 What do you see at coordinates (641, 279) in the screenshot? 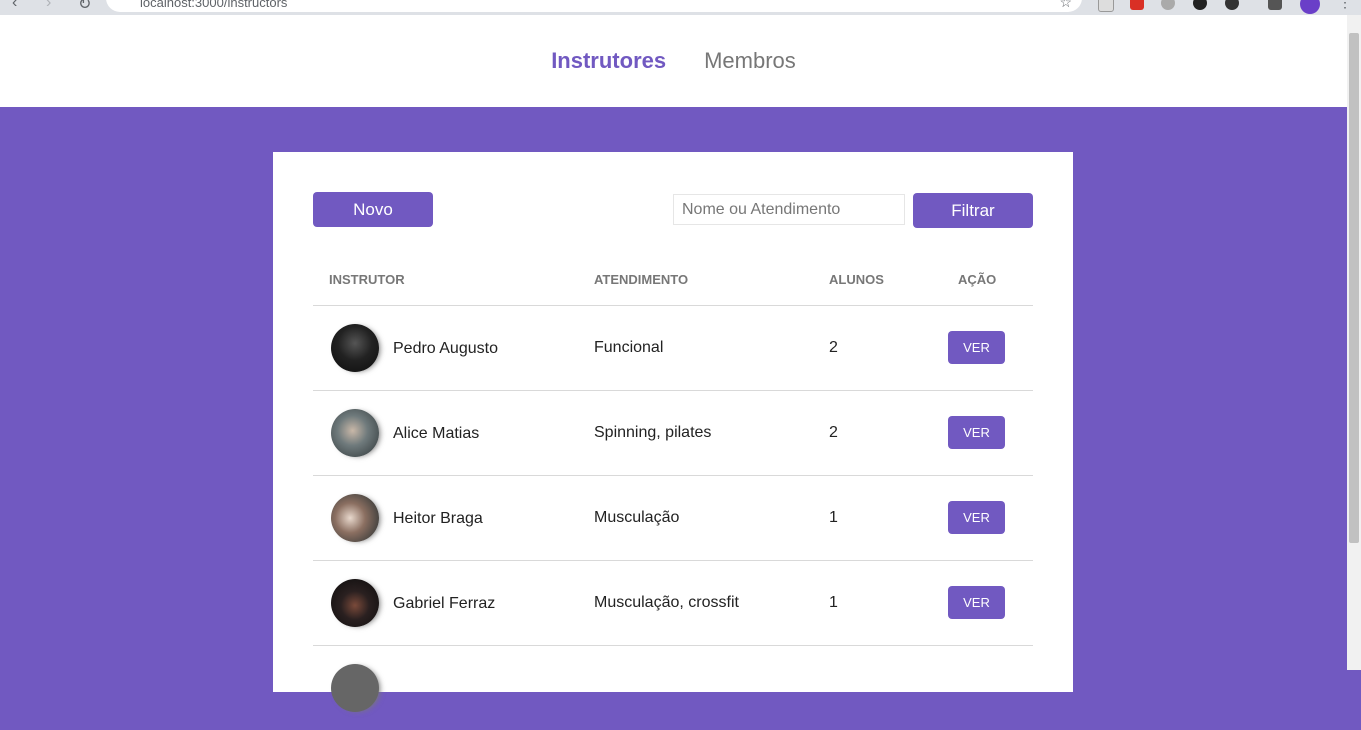
I see `column-header-service: ATENDIMENTO` at bounding box center [641, 279].